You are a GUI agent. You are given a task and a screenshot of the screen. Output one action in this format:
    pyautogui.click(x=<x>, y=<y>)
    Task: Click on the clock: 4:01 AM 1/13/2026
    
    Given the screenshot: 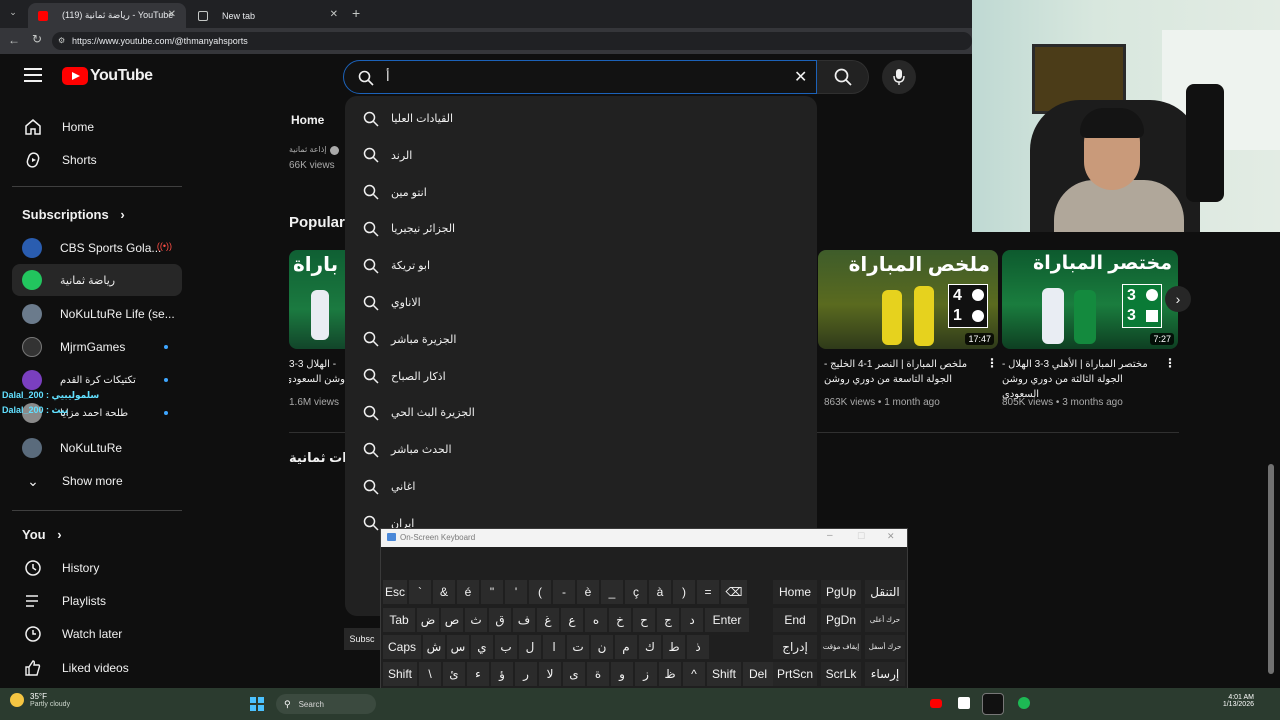 What is the action you would take?
    pyautogui.click(x=1231, y=701)
    